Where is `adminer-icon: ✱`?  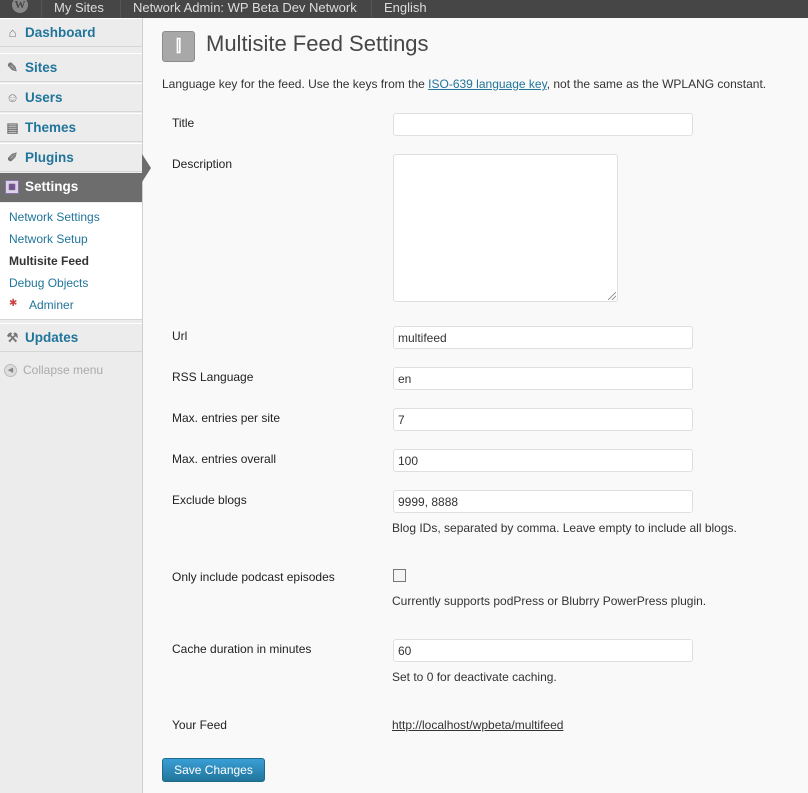 adminer-icon: ✱ is located at coordinates (13, 303).